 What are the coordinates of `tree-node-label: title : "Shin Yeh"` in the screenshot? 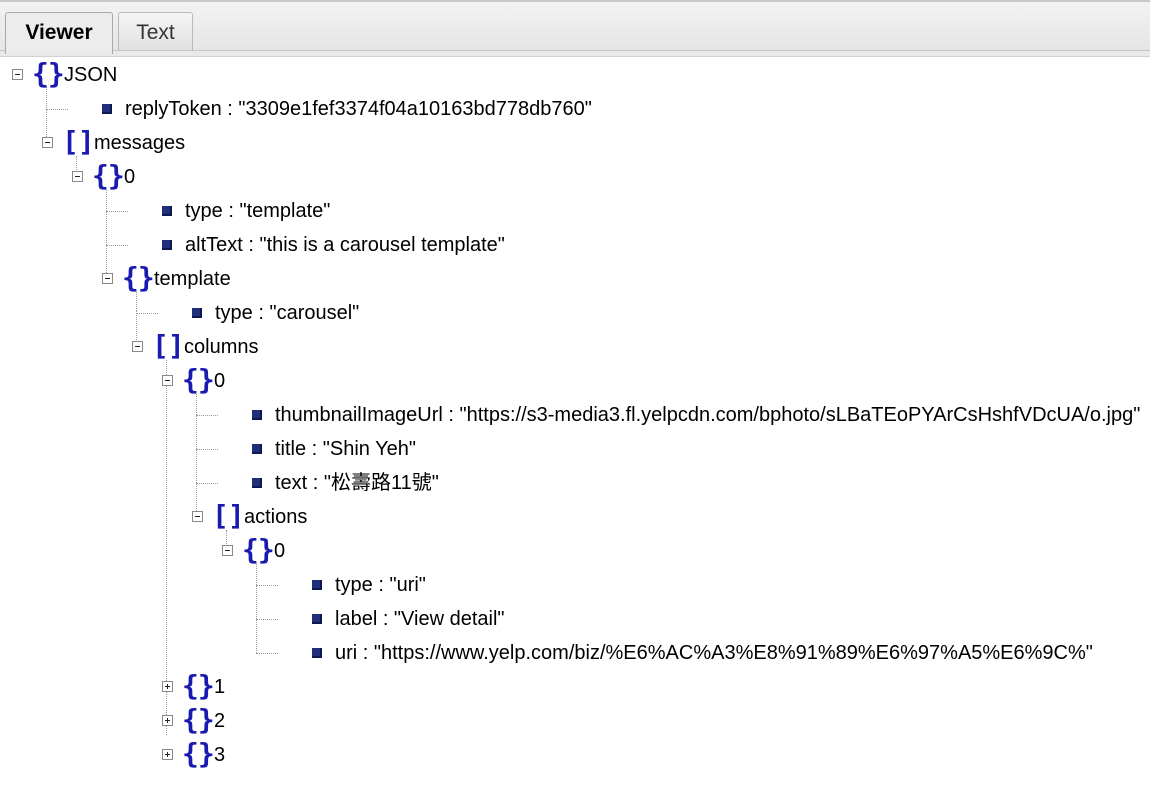 It's located at (345, 449).